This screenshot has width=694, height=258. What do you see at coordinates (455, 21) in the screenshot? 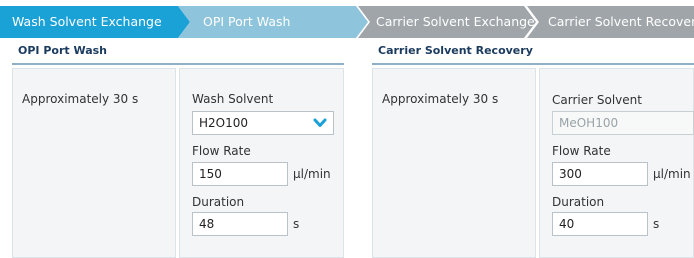
I see `step-label: Carrier Solvent Exchange` at bounding box center [455, 21].